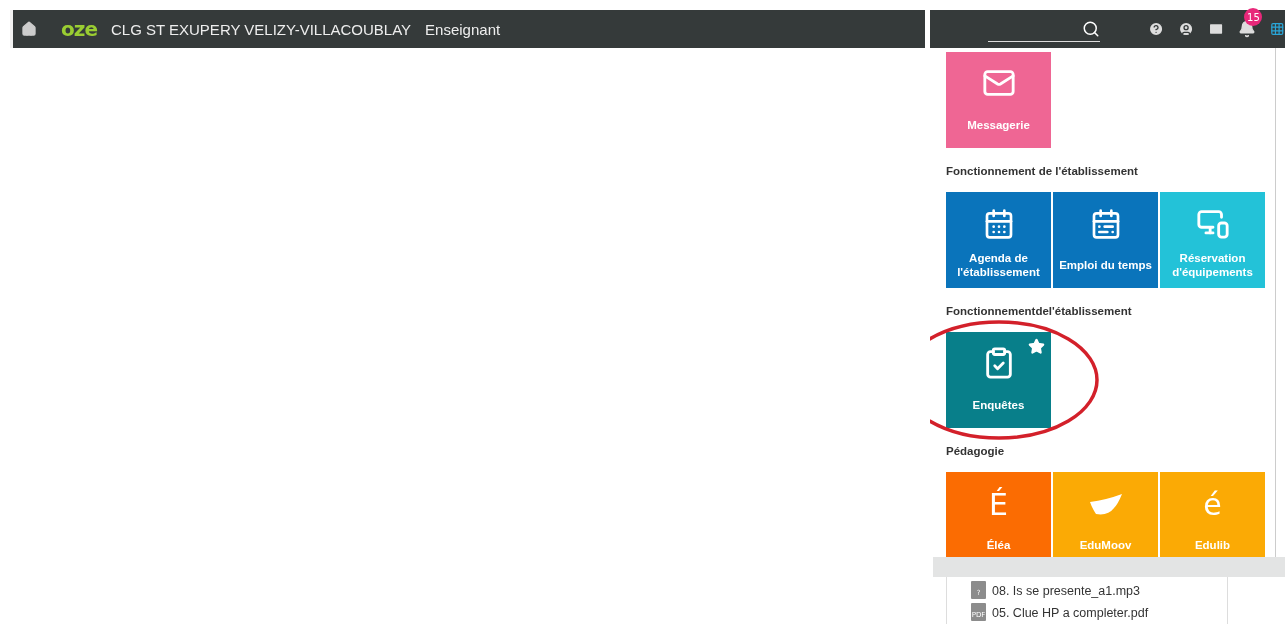  Describe the element at coordinates (1070, 613) in the screenshot. I see `file-link: 05. Clue HP a completer.pdf` at that location.